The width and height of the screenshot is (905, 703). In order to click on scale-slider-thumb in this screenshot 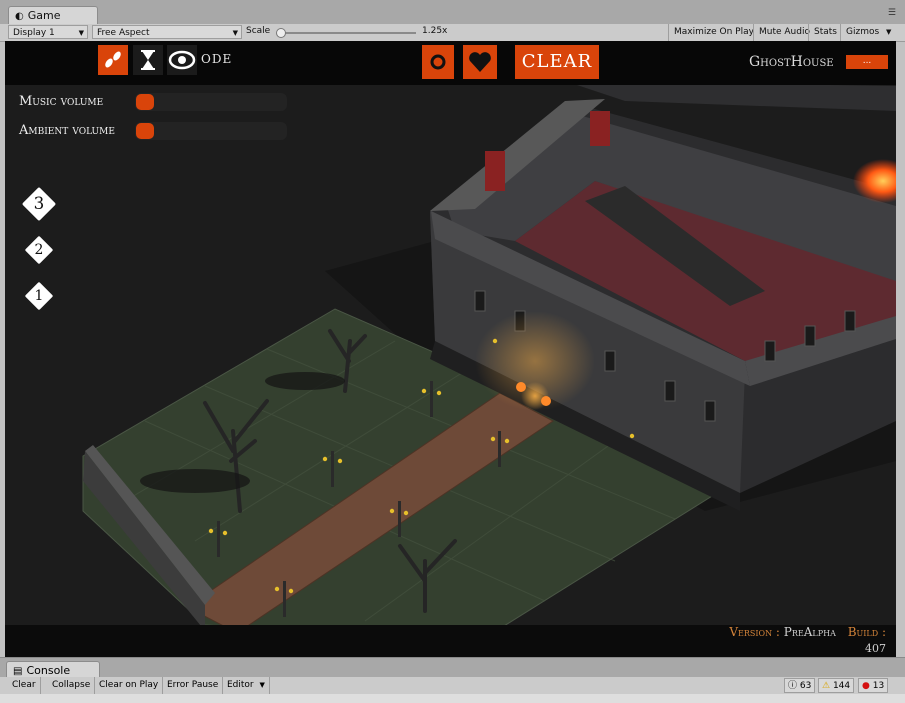, I will do `click(281, 33)`.